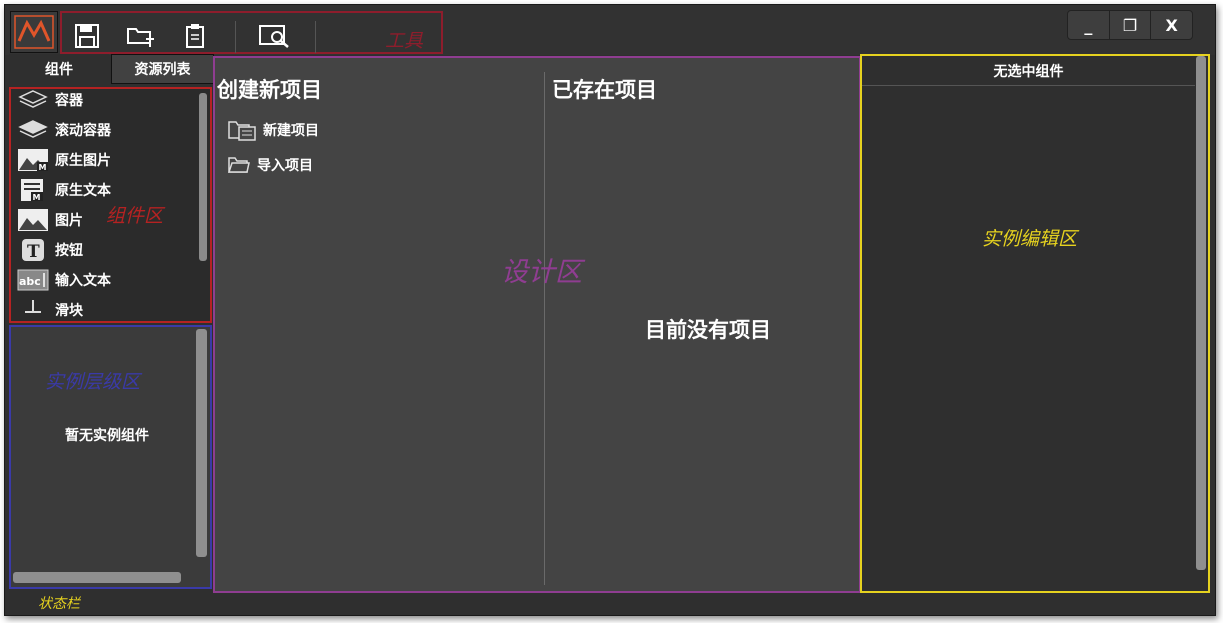 This screenshot has width=1223, height=623. What do you see at coordinates (59, 69) in the screenshot?
I see `tab-components: 组件` at bounding box center [59, 69].